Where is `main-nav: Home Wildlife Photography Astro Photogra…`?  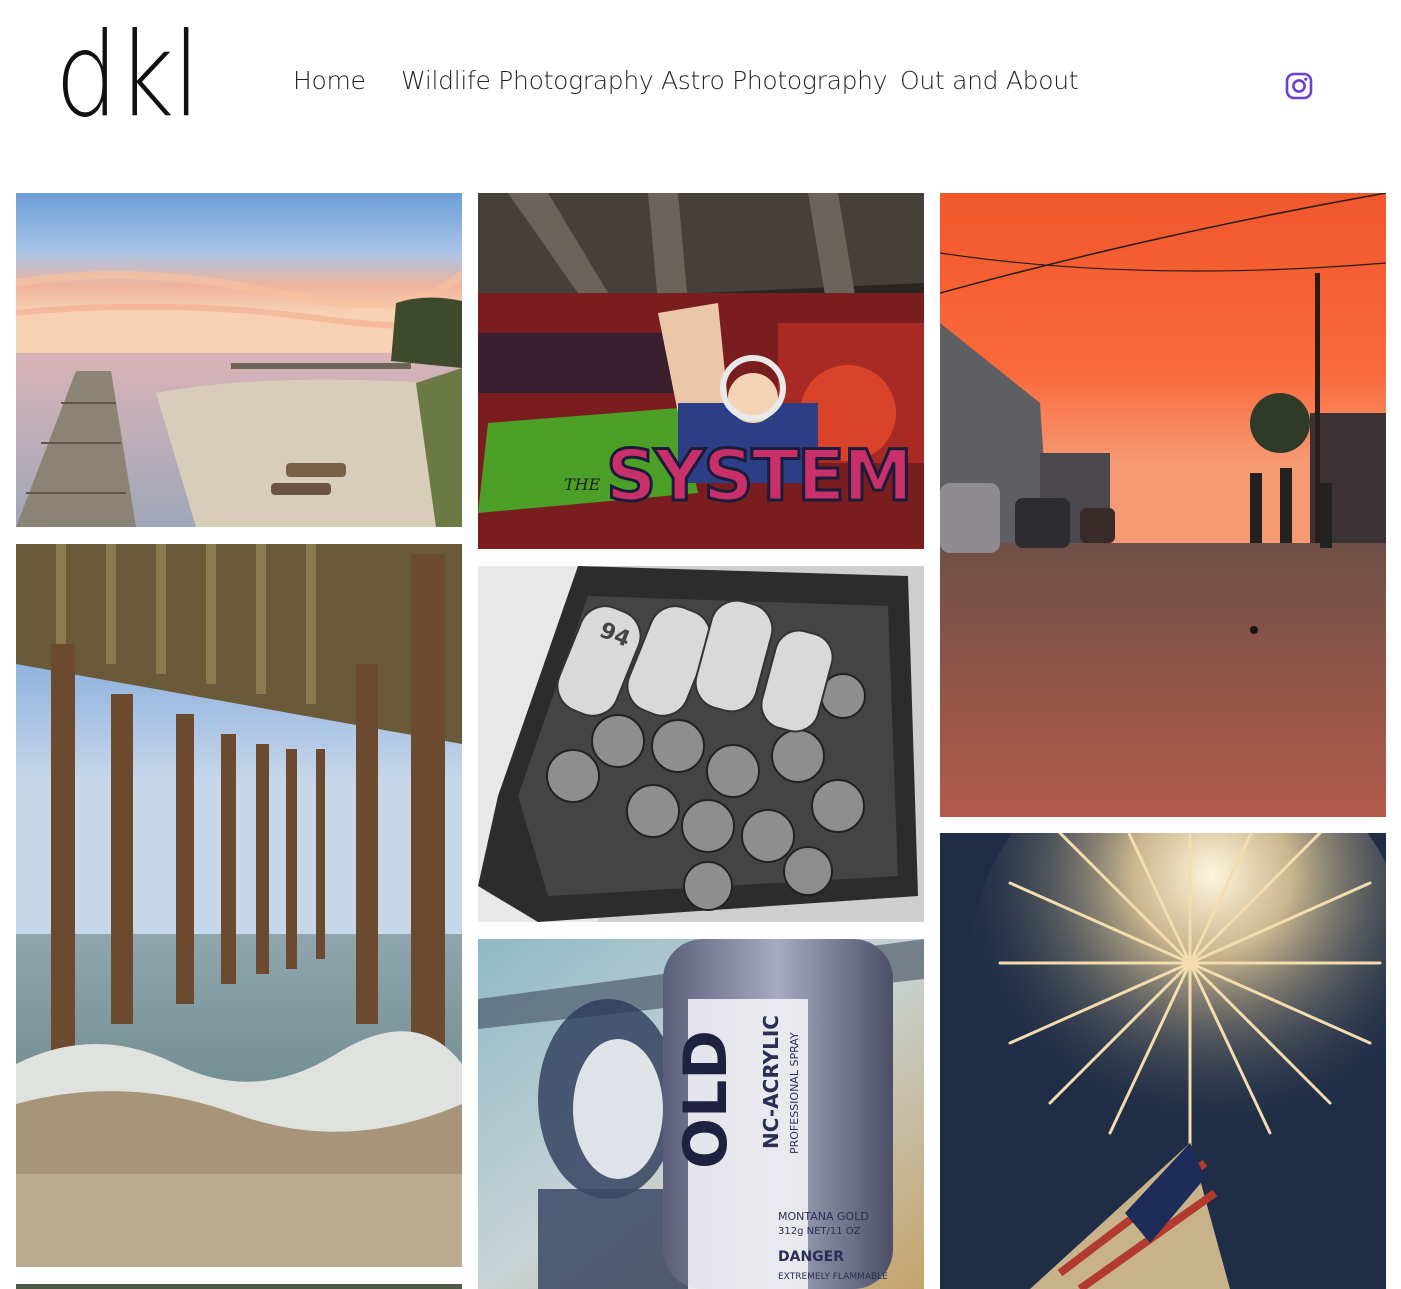
main-nav: Home Wildlife Photography Astro Photogra… is located at coordinates (700, 85).